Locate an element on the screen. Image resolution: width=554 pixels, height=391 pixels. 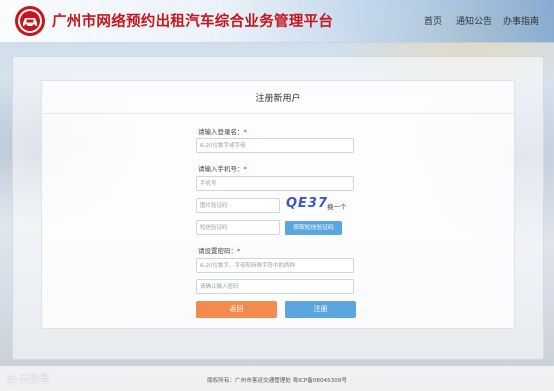
password-input is located at coordinates (275, 265).